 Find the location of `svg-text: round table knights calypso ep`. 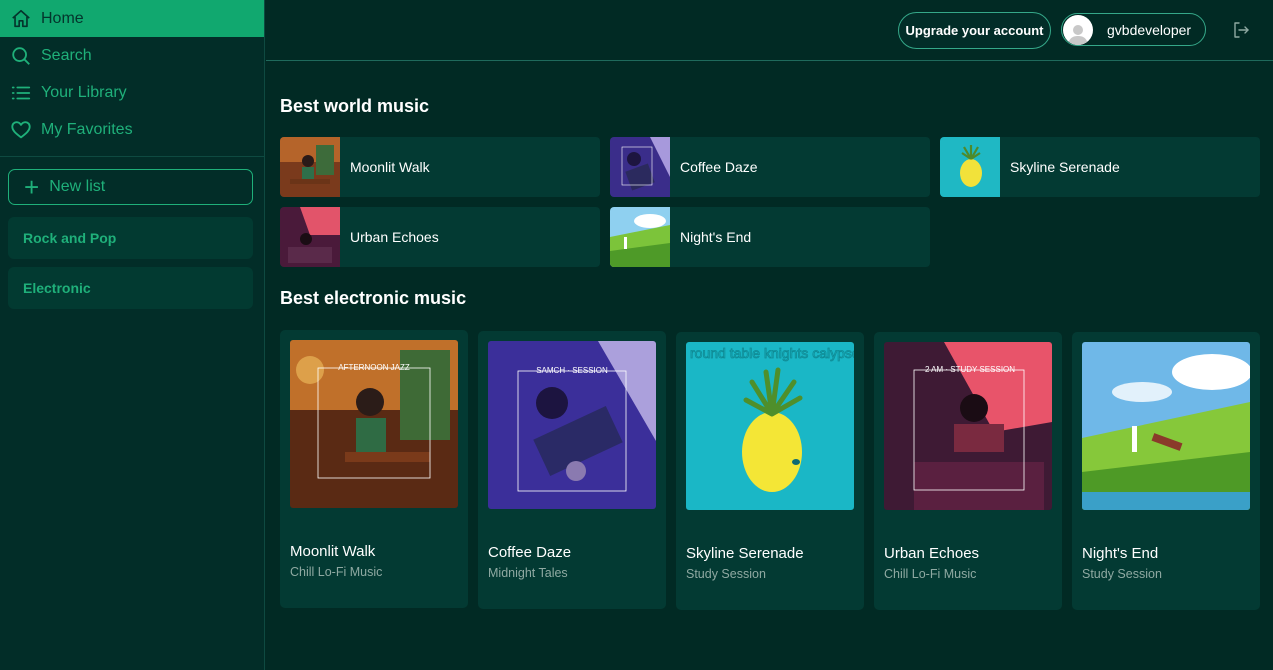

svg-text: round table knights calypso ep is located at coordinates (772, 353).